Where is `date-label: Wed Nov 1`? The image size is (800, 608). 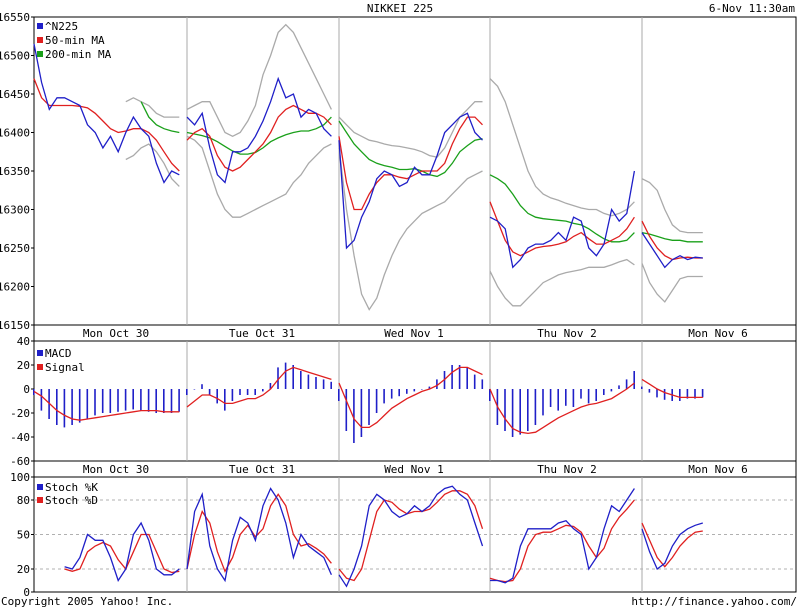 date-label: Wed Nov 1 is located at coordinates (414, 333).